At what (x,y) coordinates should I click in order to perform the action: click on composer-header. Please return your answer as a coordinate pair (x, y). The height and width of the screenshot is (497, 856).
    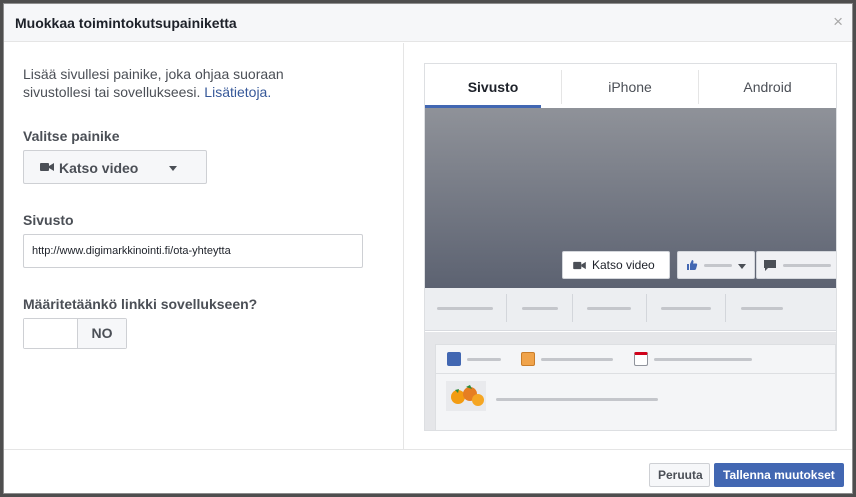
    Looking at the image, I should click on (635, 359).